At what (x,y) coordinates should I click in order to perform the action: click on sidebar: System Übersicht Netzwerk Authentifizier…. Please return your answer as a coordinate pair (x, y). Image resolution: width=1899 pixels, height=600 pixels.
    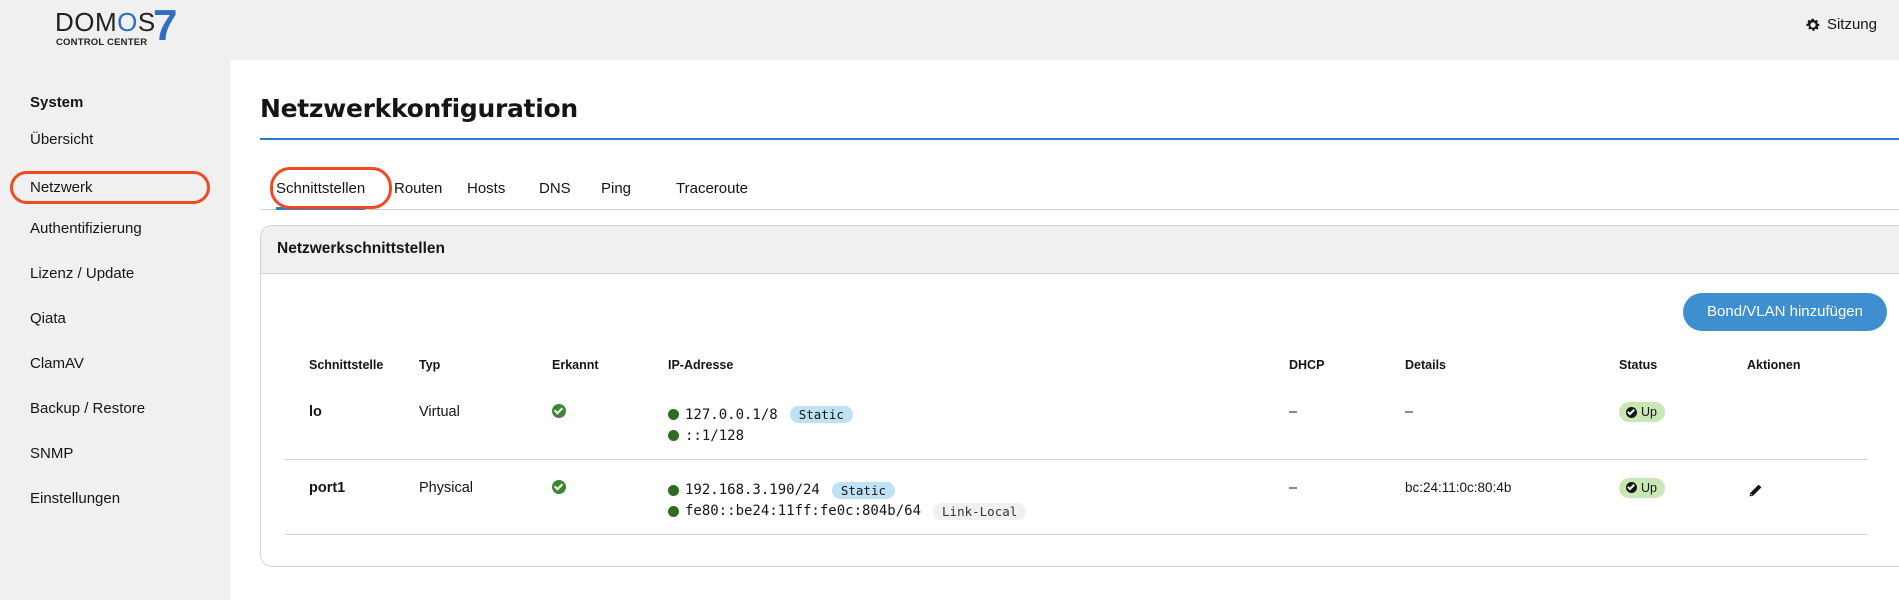
    Looking at the image, I should click on (115, 330).